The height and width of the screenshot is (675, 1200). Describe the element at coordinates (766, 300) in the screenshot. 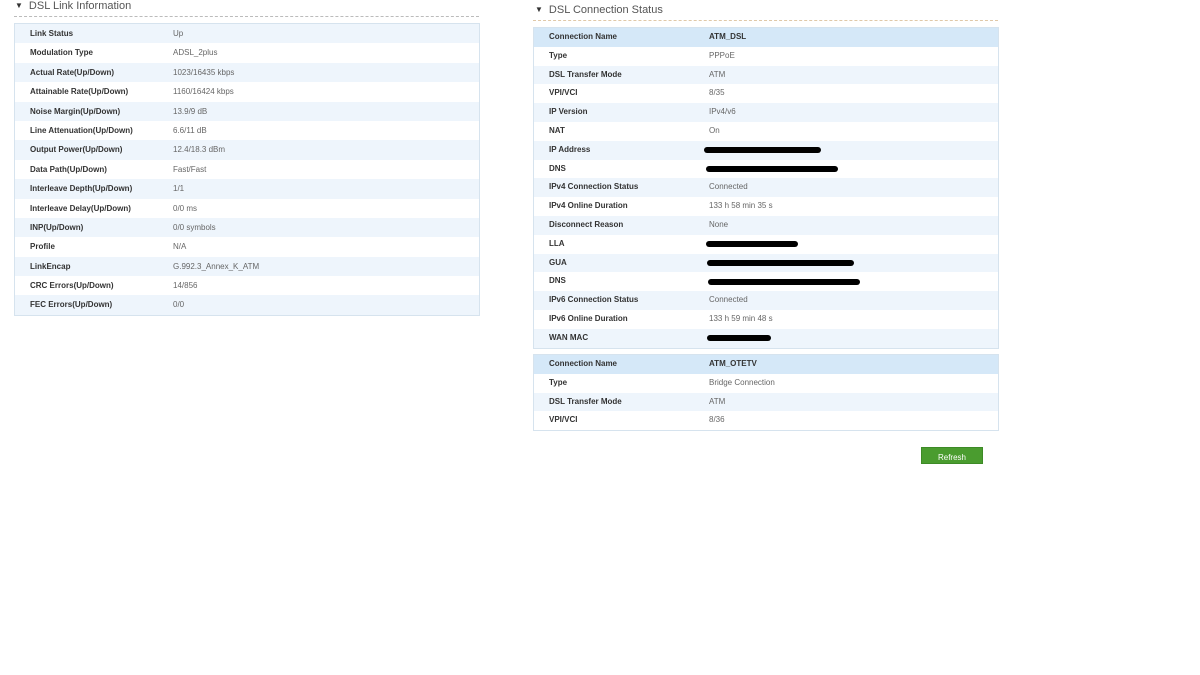

I see `table-row: IPv6 Connection Status Connected` at that location.